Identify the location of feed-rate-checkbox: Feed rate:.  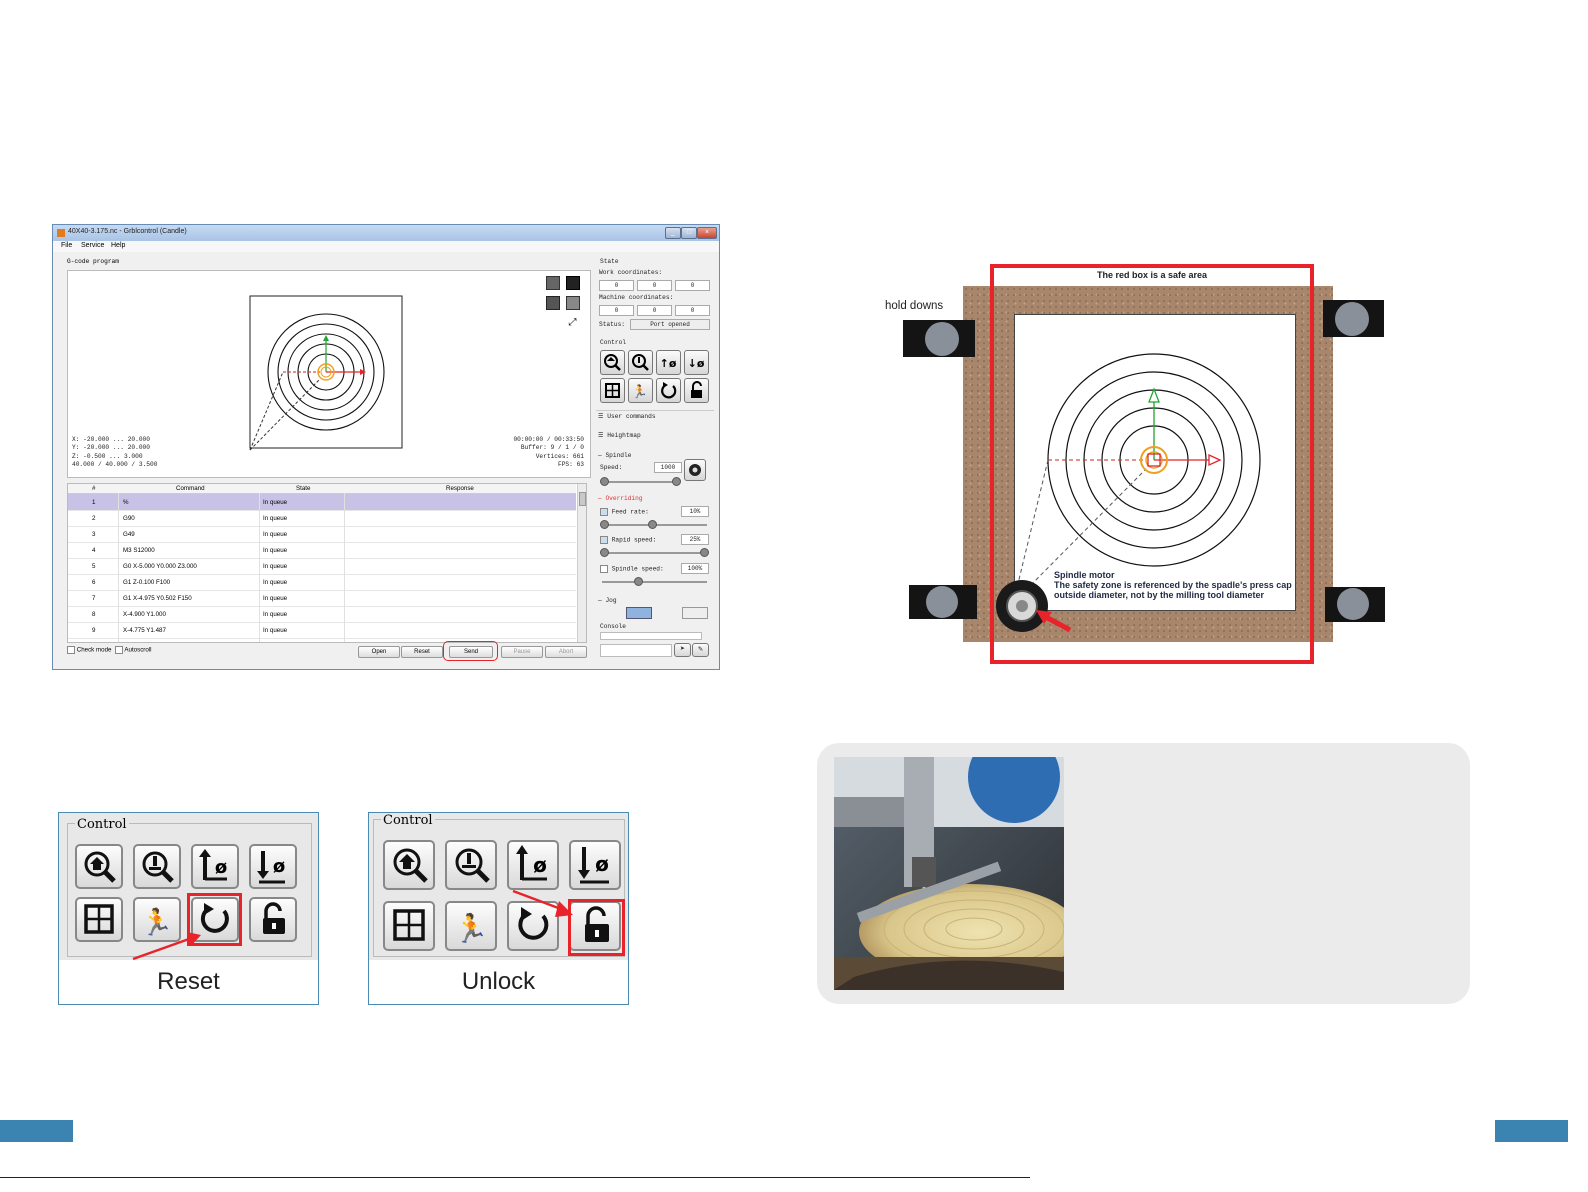
(624, 512).